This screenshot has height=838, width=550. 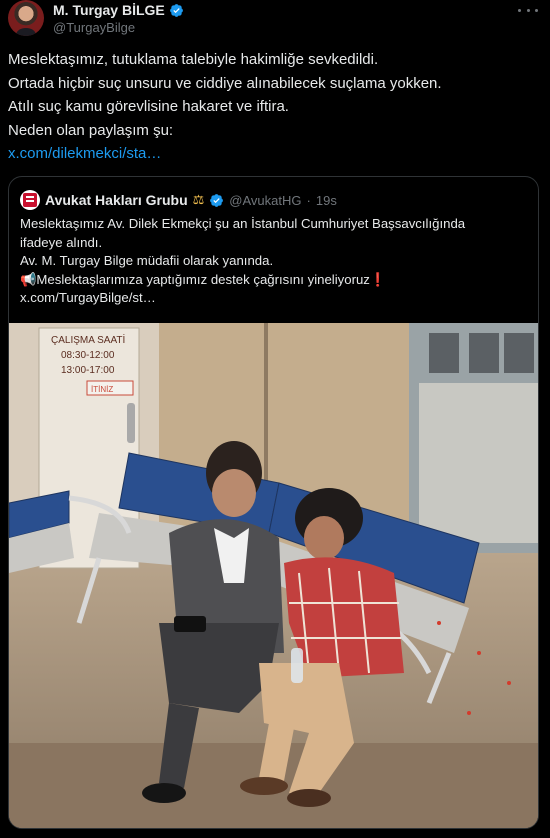 What do you see at coordinates (88, 370) in the screenshot?
I see `sign-hours-2: 13:00-17:00` at bounding box center [88, 370].